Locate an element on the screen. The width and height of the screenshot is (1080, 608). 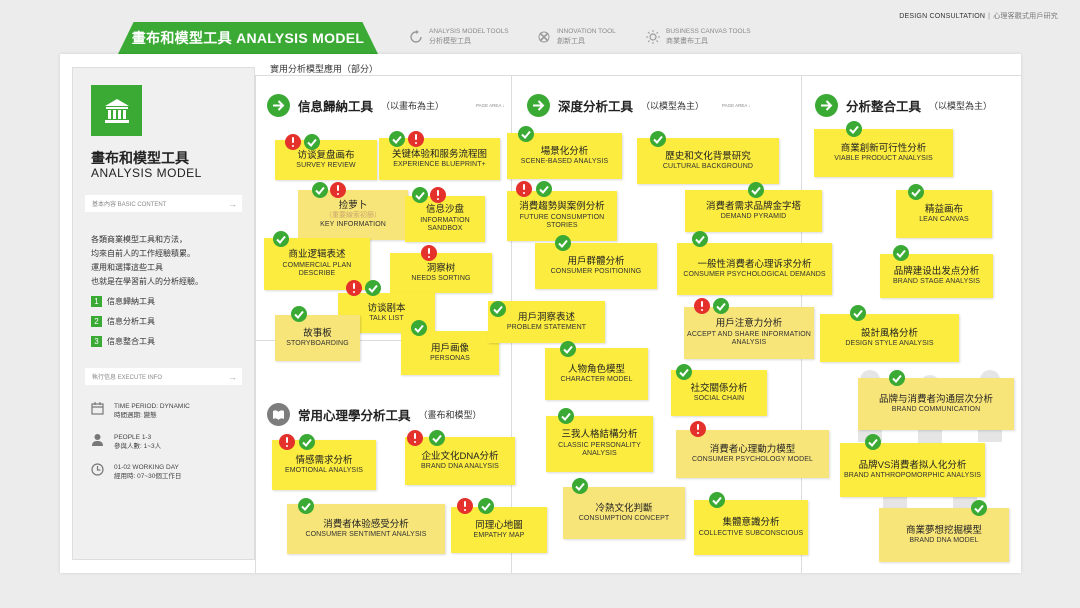
note-subtitle: EMOTIONAL ANALYSIS is located at coordinates (324, 470).